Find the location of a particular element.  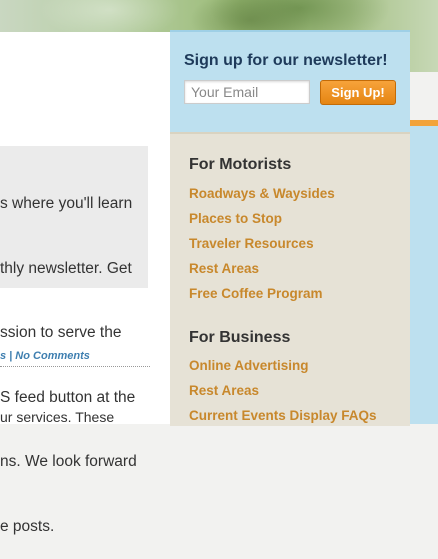

email-field is located at coordinates (247, 92).